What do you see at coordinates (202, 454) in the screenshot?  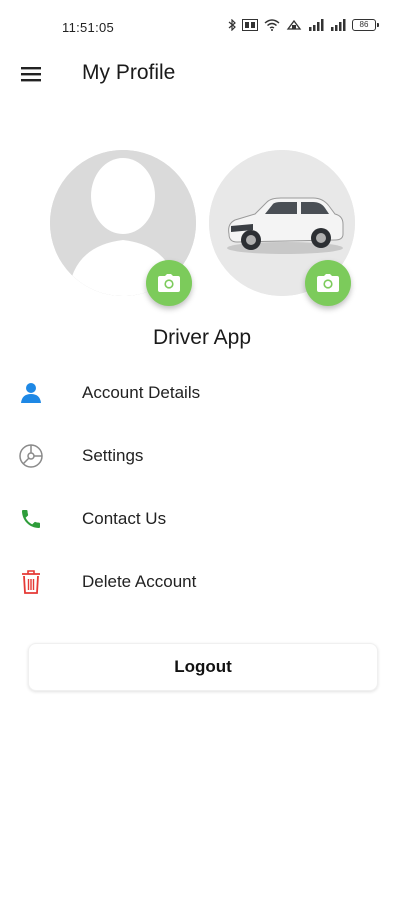 I see `menu-item-settings: Settings` at bounding box center [202, 454].